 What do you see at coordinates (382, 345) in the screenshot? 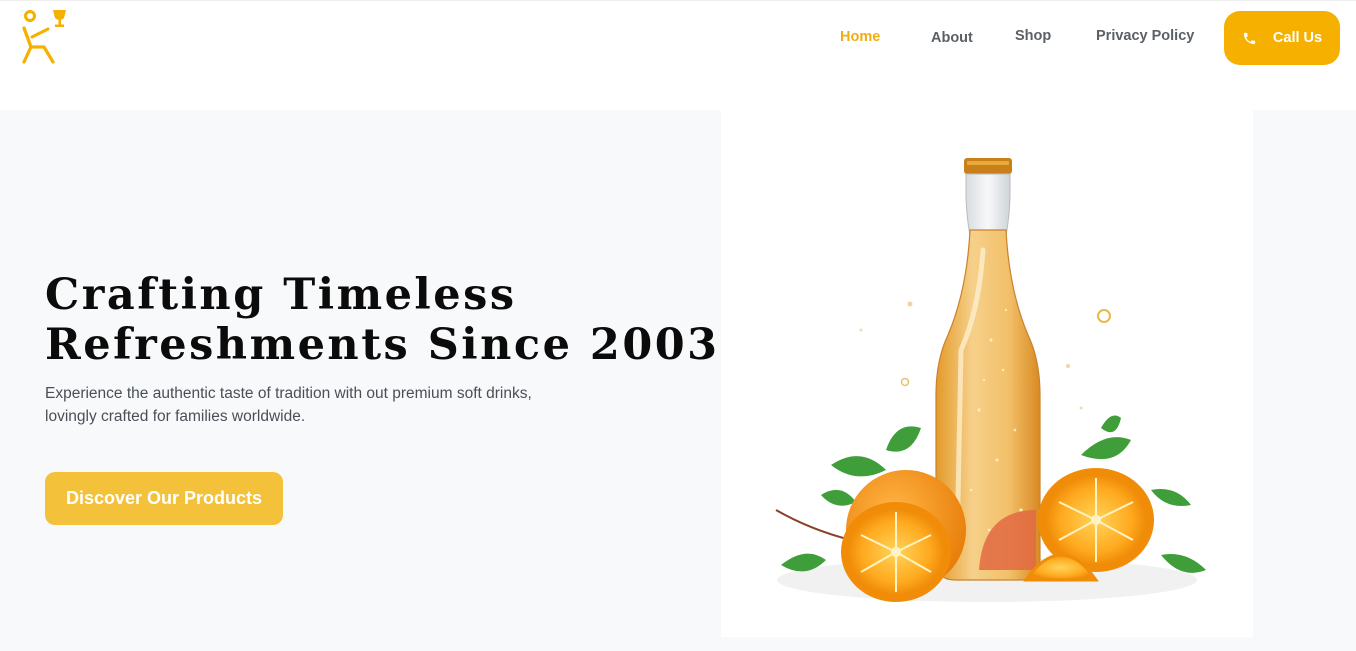
I see `hero-title-line-2: Refreshments Since 2003` at bounding box center [382, 345].